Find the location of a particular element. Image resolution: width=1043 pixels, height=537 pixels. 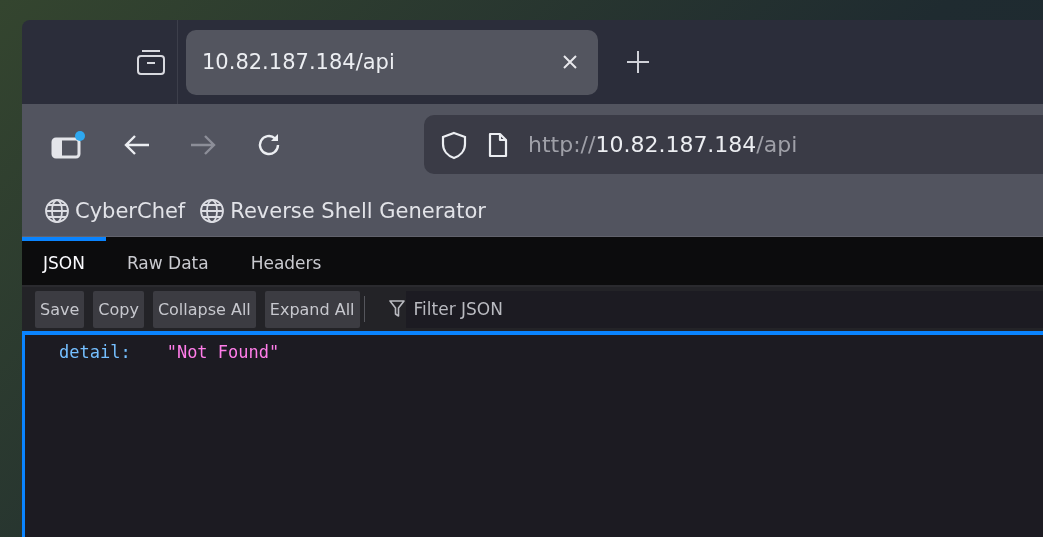

json-key: detail: is located at coordinates (95, 352).